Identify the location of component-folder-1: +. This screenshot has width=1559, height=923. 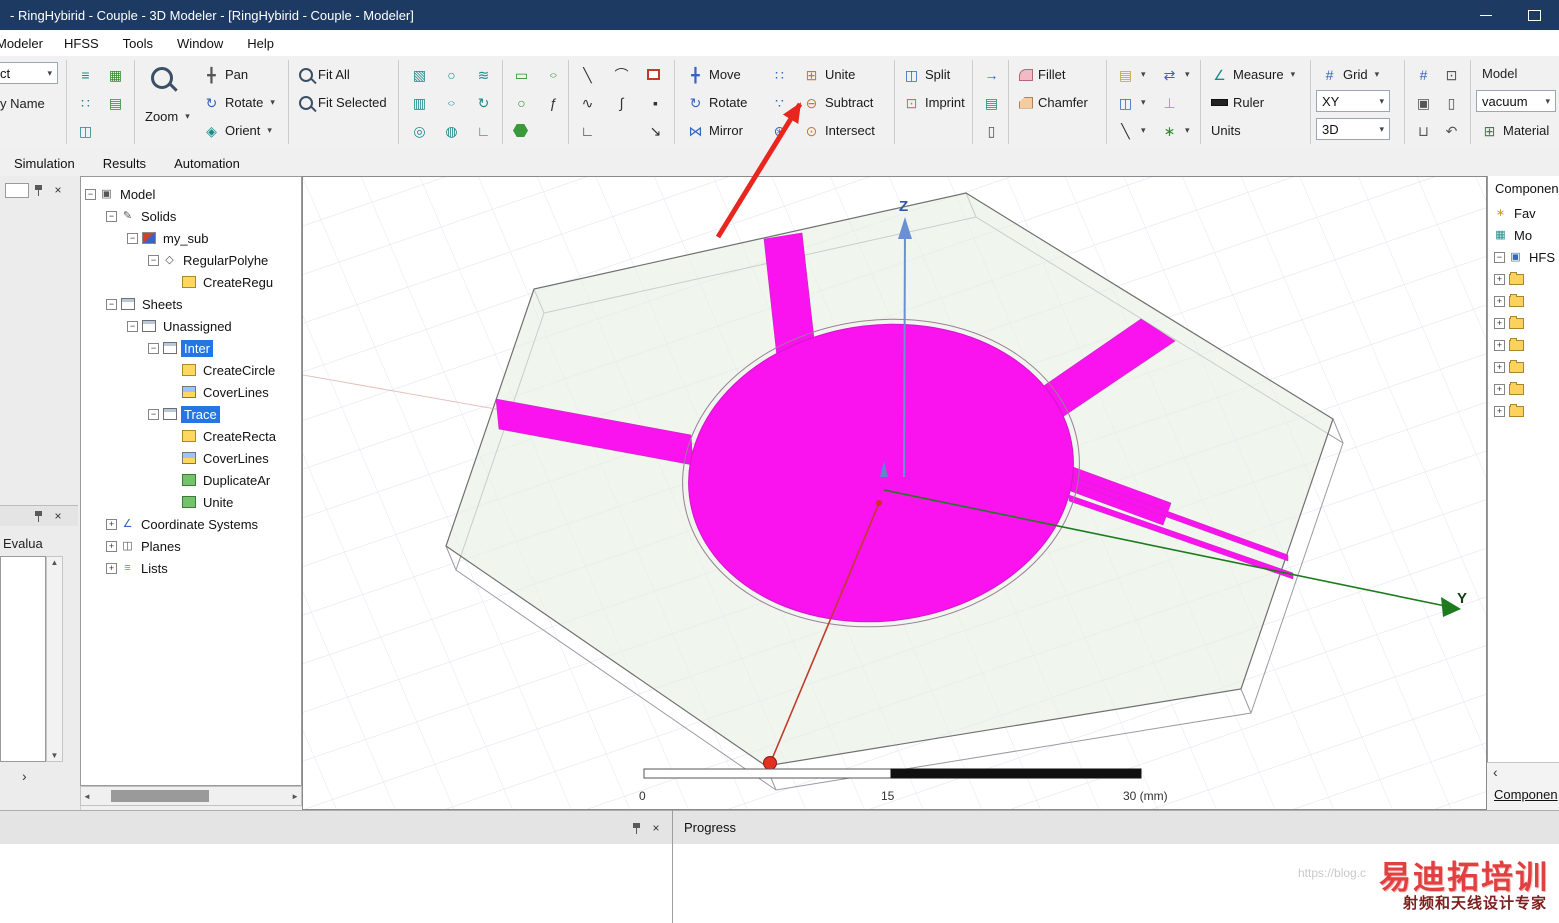
(1523, 279).